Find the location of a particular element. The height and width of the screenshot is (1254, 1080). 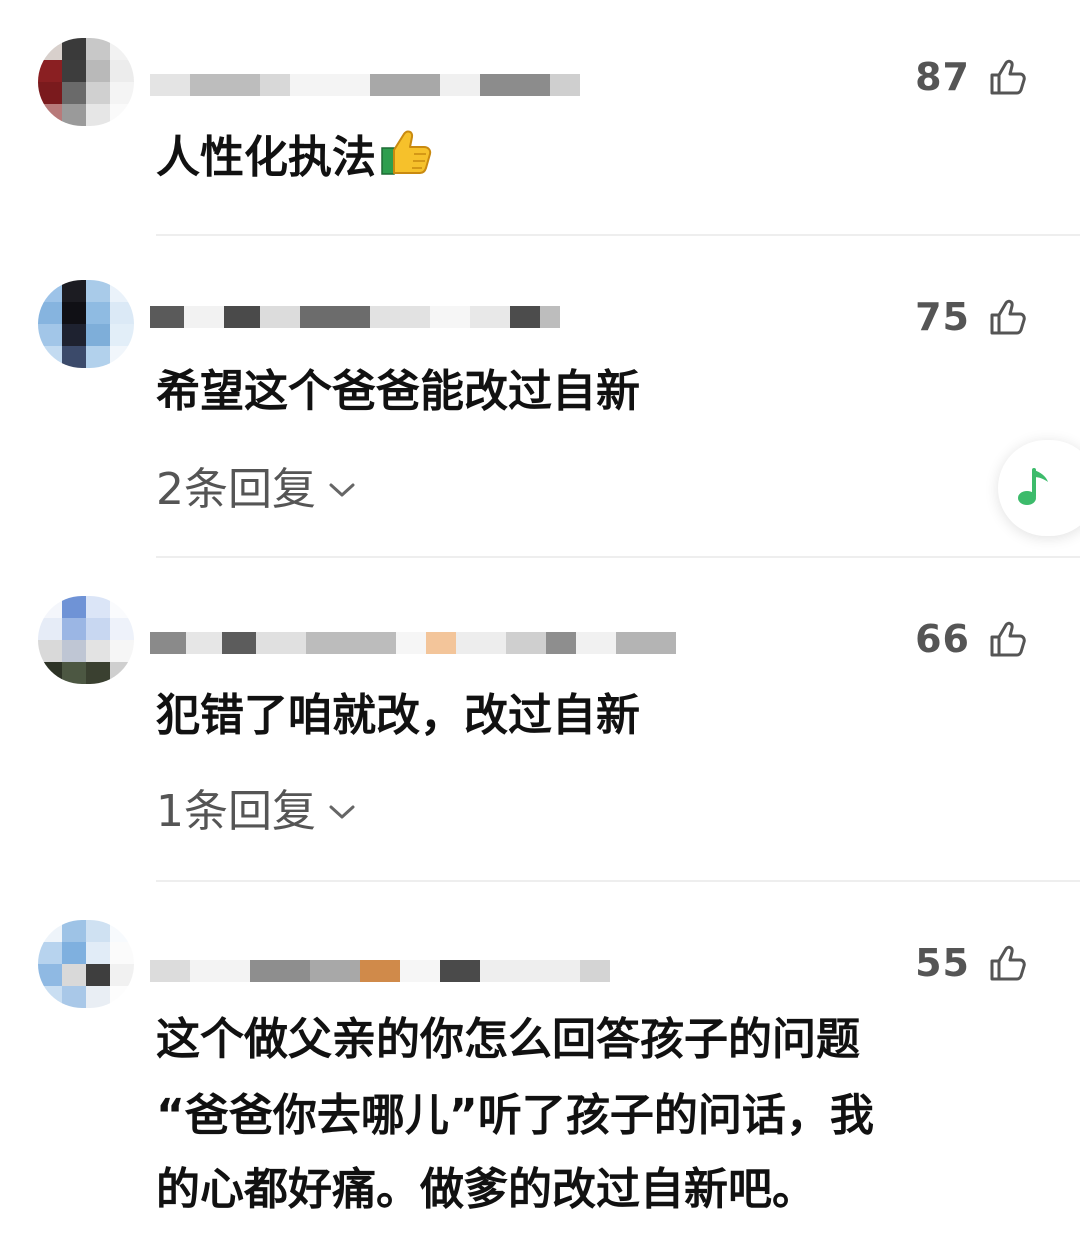

music-note-icon is located at coordinates (1033, 486).